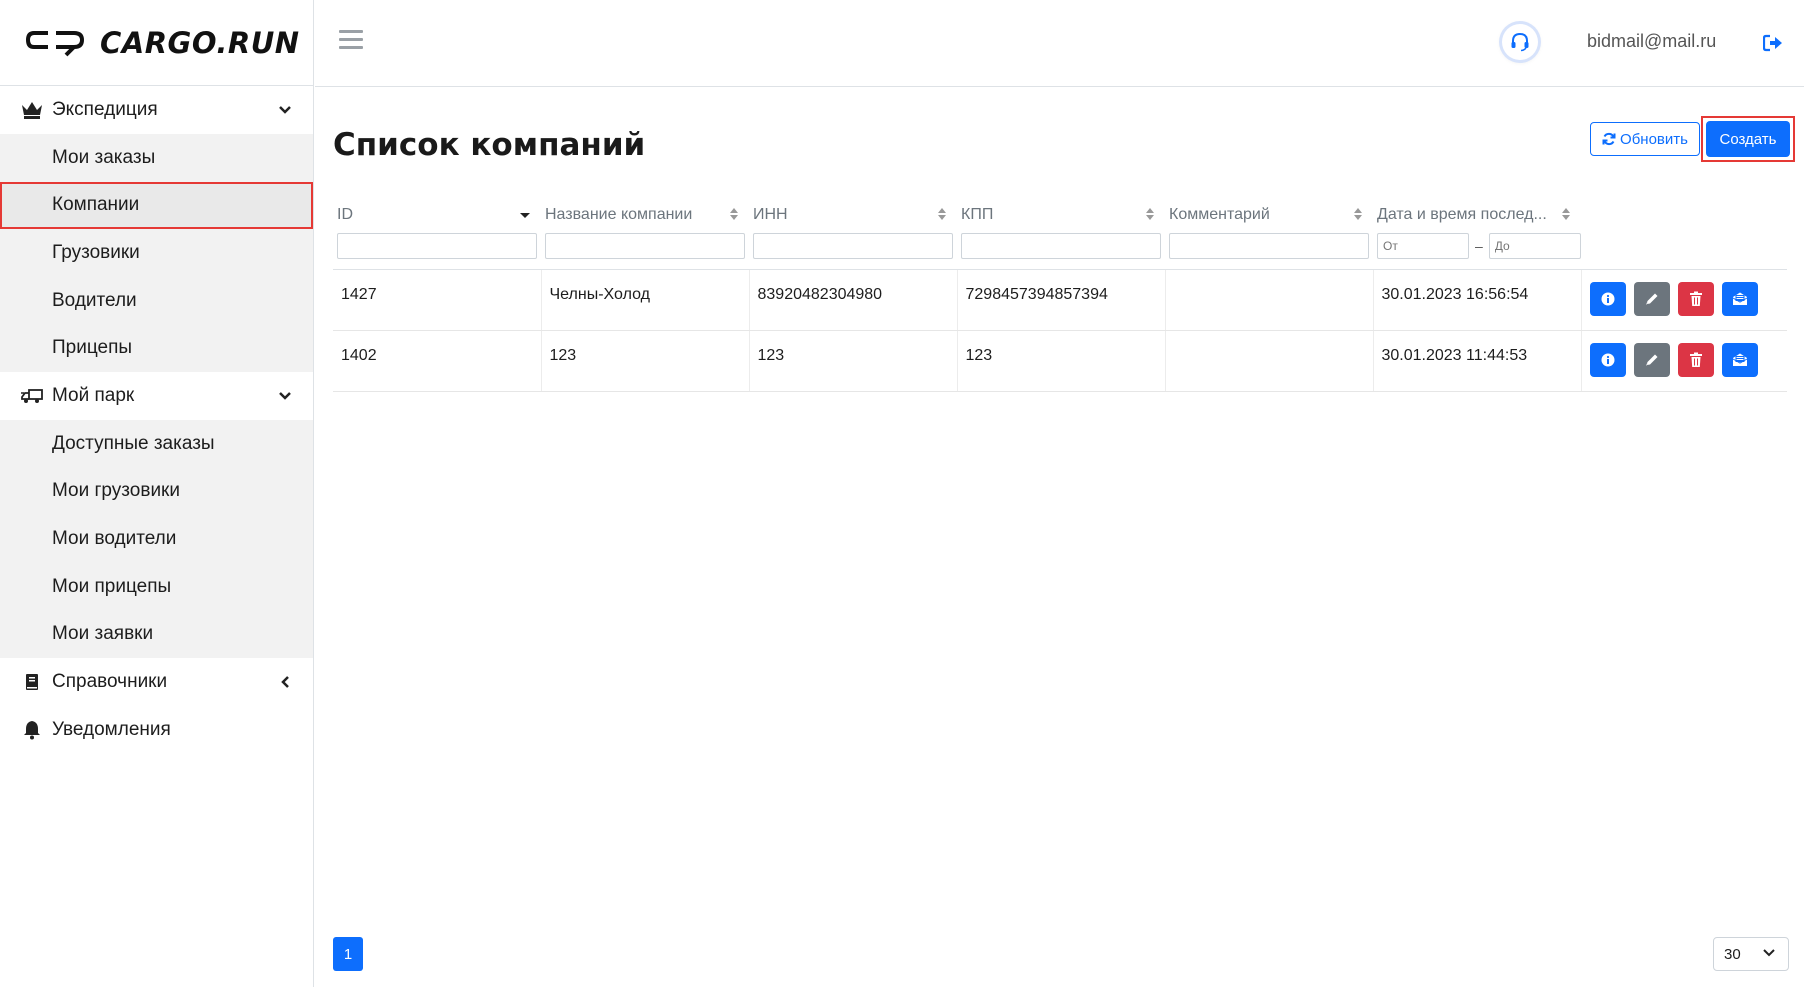 This screenshot has height=987, width=1804. I want to click on sidebar-item-my-drivers: Мои водители, so click(156, 539).